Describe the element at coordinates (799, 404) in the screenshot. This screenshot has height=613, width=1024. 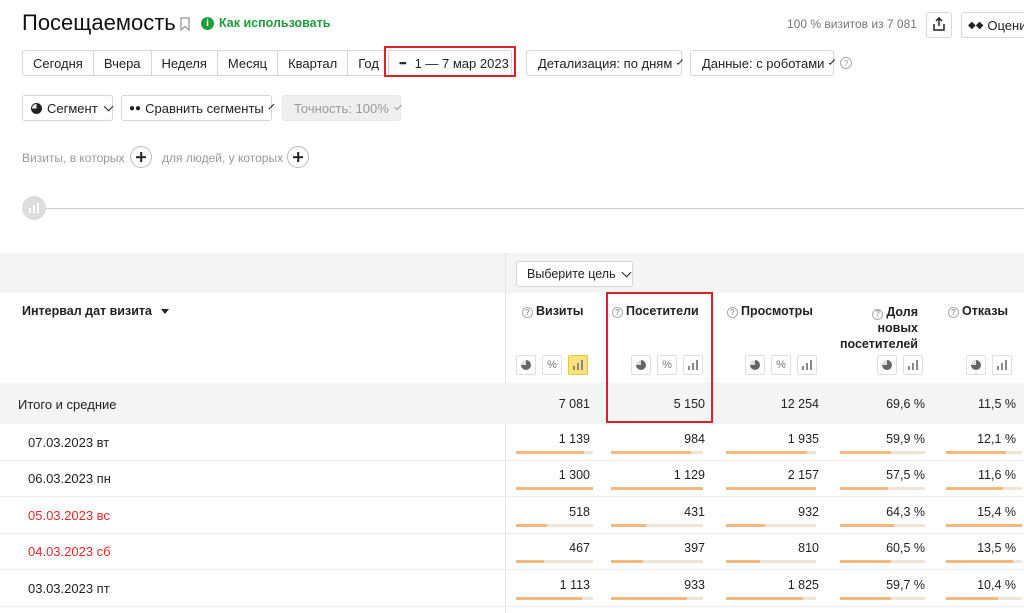
I see `totals-value: 12 254` at that location.